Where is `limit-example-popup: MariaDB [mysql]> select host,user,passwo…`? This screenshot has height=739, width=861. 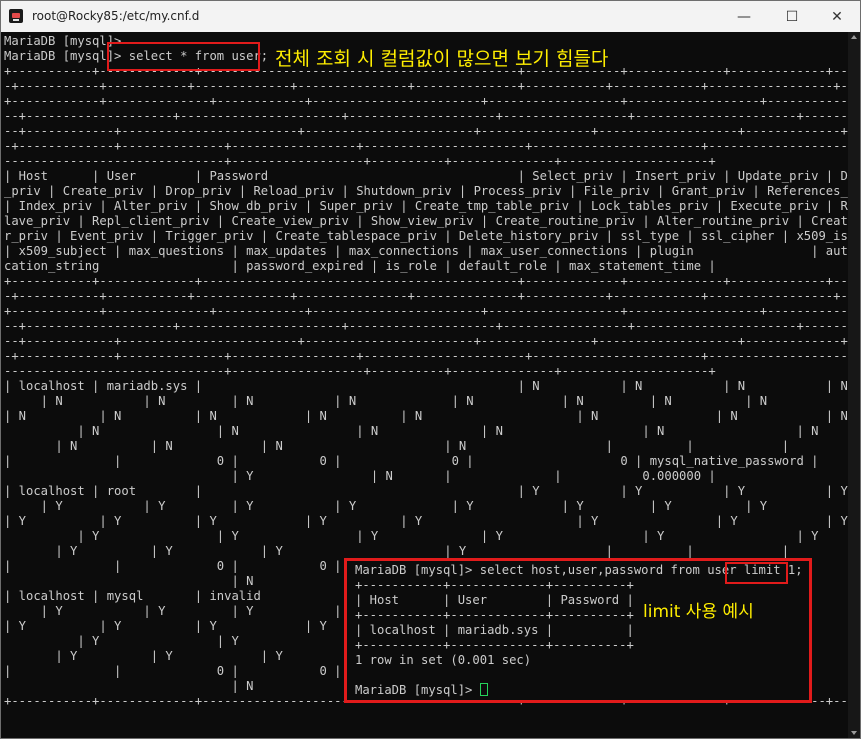
limit-example-popup: MariaDB [mysql]> select host,user,passwo… is located at coordinates (578, 630).